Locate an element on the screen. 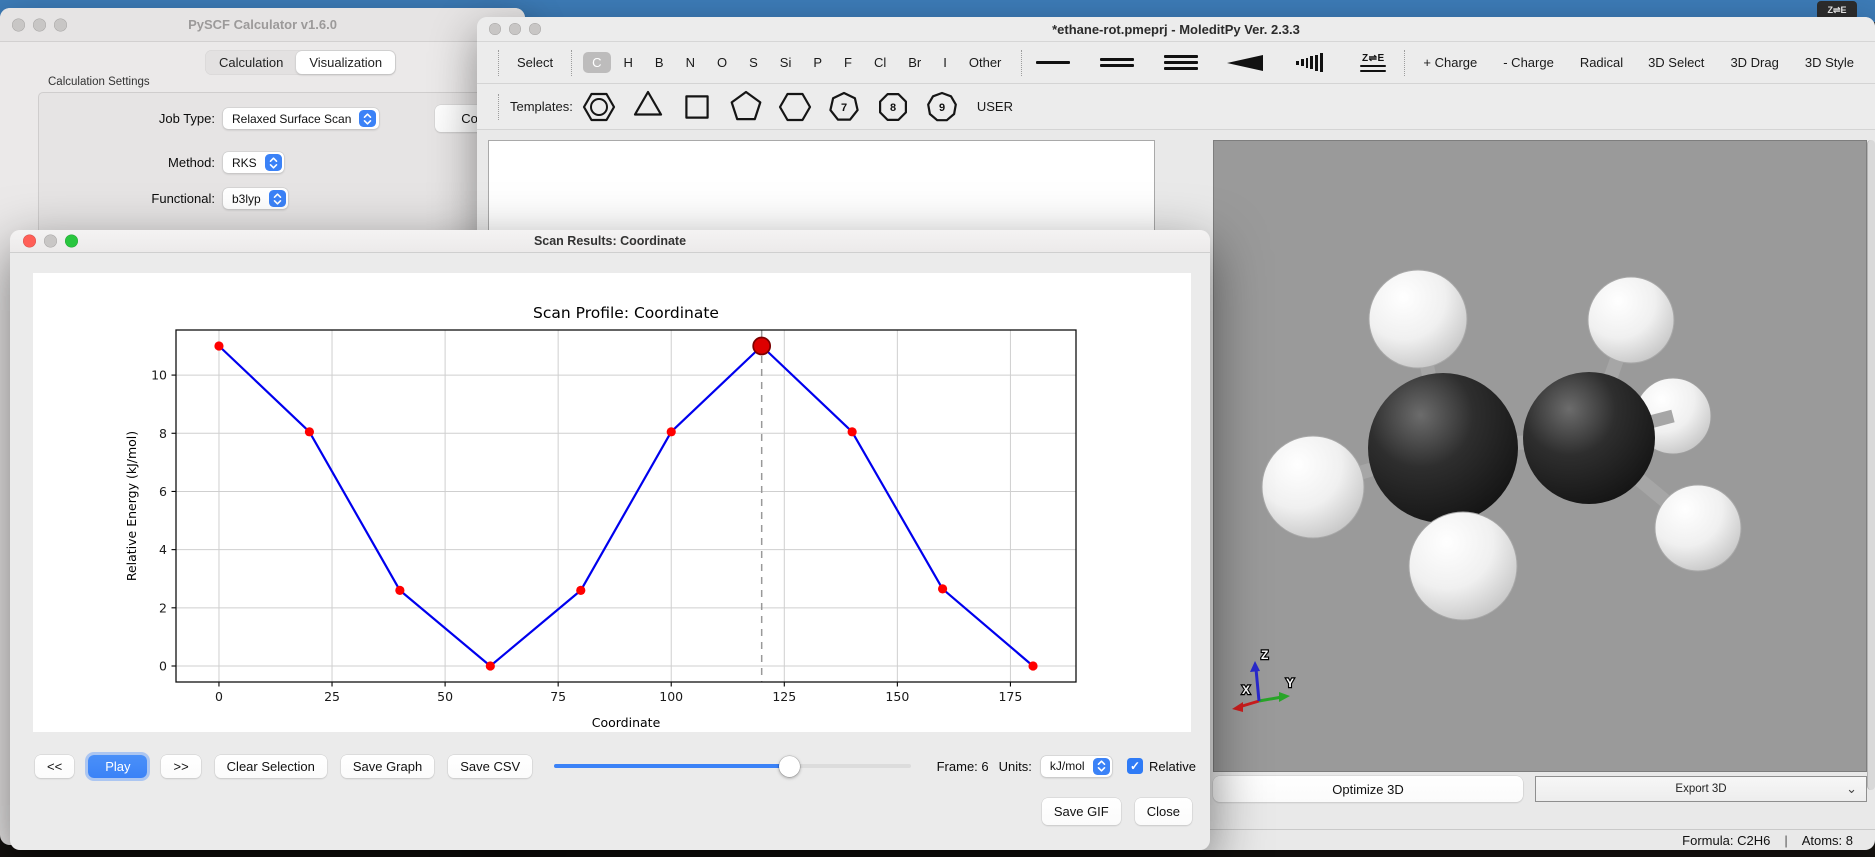  template-ring7-button: 7 is located at coordinates (844, 107).